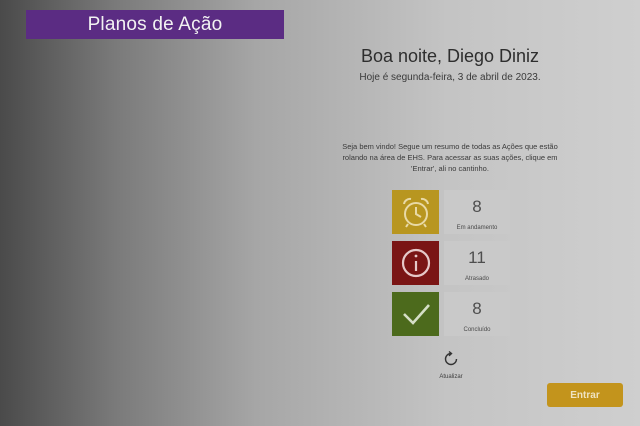  What do you see at coordinates (477, 257) in the screenshot?
I see `stat-count: 11` at bounding box center [477, 257].